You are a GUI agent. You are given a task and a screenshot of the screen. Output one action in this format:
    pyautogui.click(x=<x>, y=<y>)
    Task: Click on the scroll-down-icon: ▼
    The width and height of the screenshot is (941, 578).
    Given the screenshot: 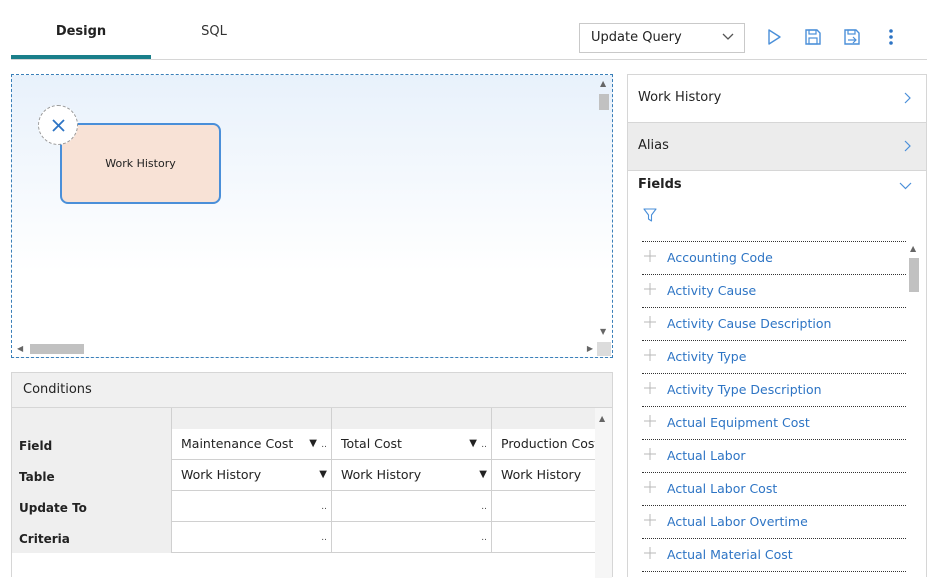 What is the action you would take?
    pyautogui.click(x=603, y=332)
    